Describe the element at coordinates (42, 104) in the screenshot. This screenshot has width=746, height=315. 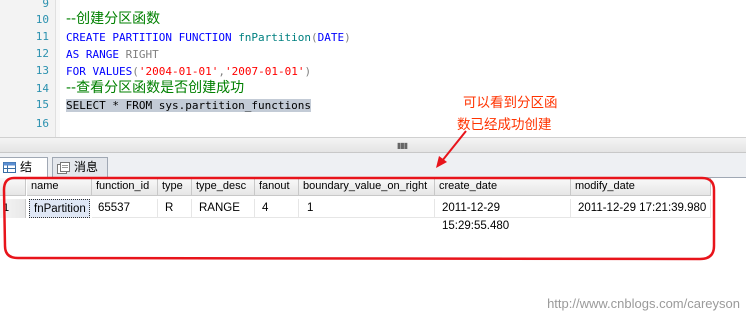
I see `line-number: 15` at that location.